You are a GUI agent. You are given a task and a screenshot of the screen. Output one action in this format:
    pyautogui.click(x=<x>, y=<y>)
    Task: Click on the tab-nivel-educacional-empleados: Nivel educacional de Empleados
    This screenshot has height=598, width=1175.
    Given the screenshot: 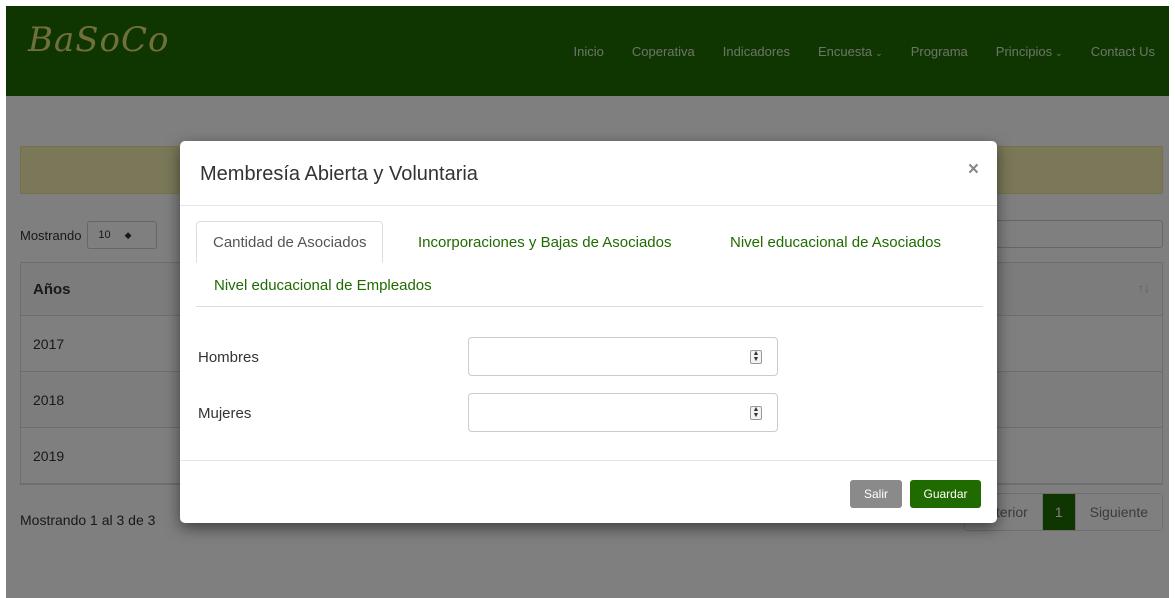 What is the action you would take?
    pyautogui.click(x=323, y=285)
    